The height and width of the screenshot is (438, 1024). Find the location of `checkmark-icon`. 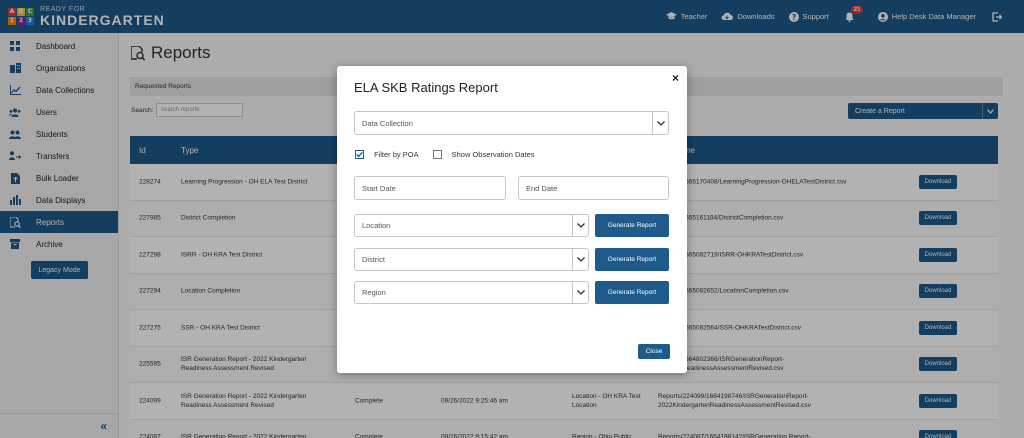

checkmark-icon is located at coordinates (359, 154).